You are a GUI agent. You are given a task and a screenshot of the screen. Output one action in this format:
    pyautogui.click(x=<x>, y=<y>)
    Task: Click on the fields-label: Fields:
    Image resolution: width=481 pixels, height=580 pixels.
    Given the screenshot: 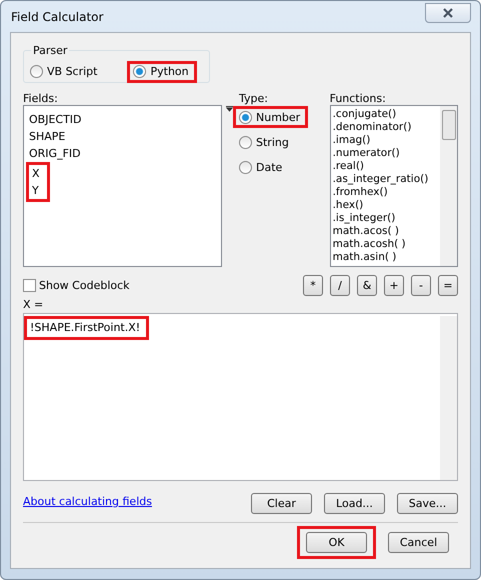 What is the action you would take?
    pyautogui.click(x=41, y=99)
    